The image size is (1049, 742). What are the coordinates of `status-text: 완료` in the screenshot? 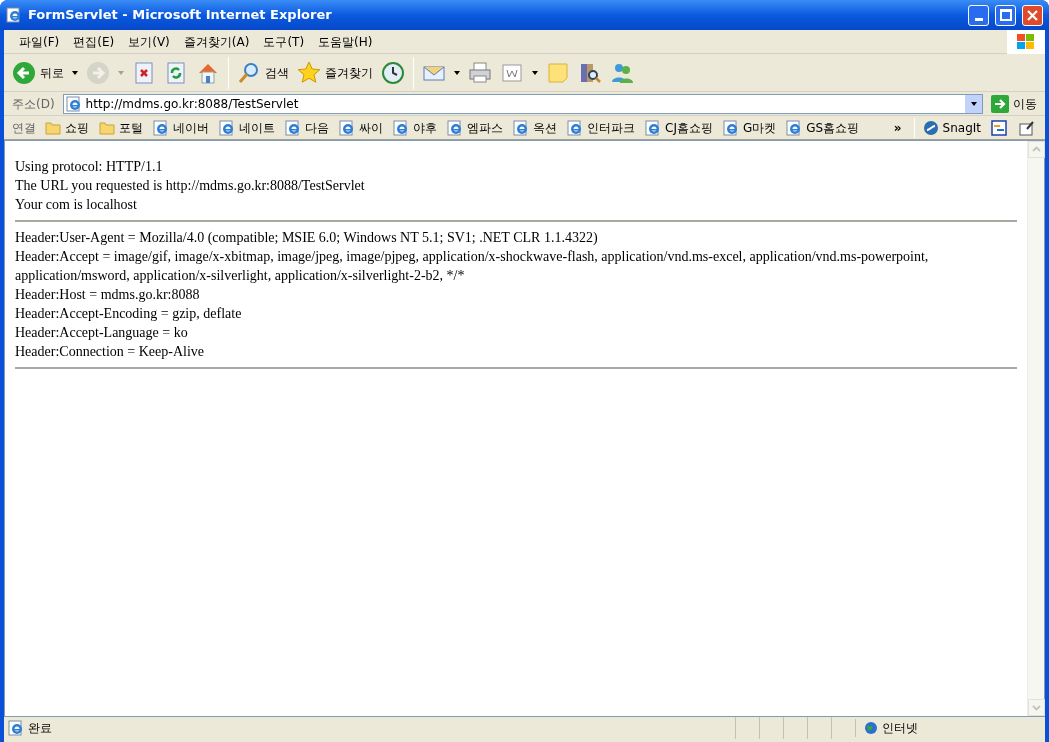 It's located at (40, 728).